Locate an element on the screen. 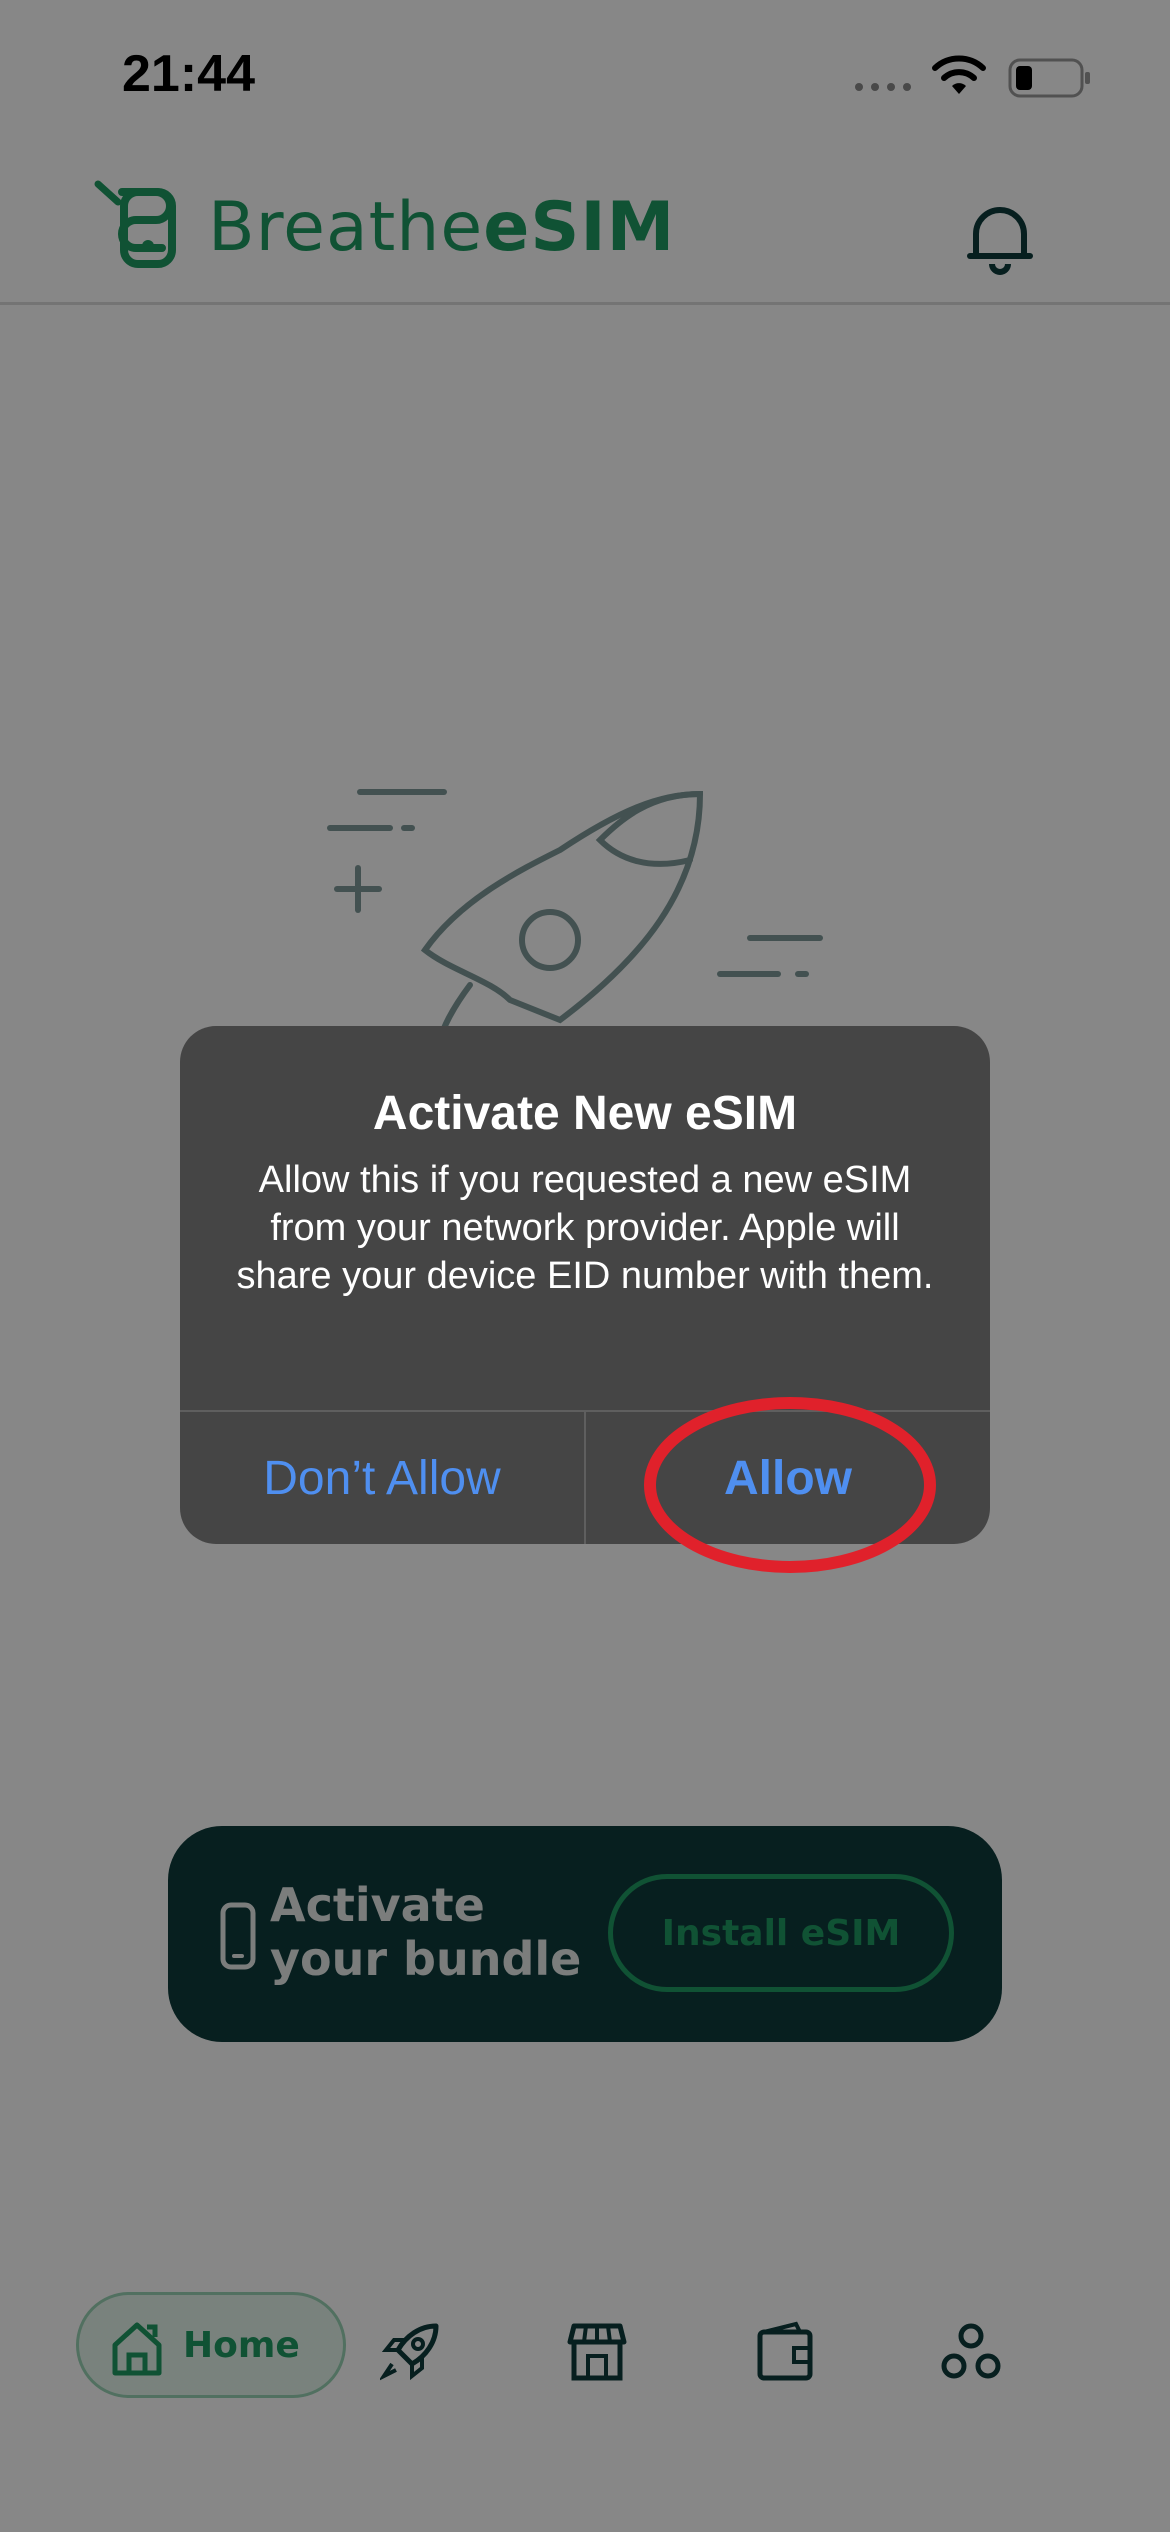 This screenshot has width=1170, height=2532. highlight-circle is located at coordinates (790, 1485).